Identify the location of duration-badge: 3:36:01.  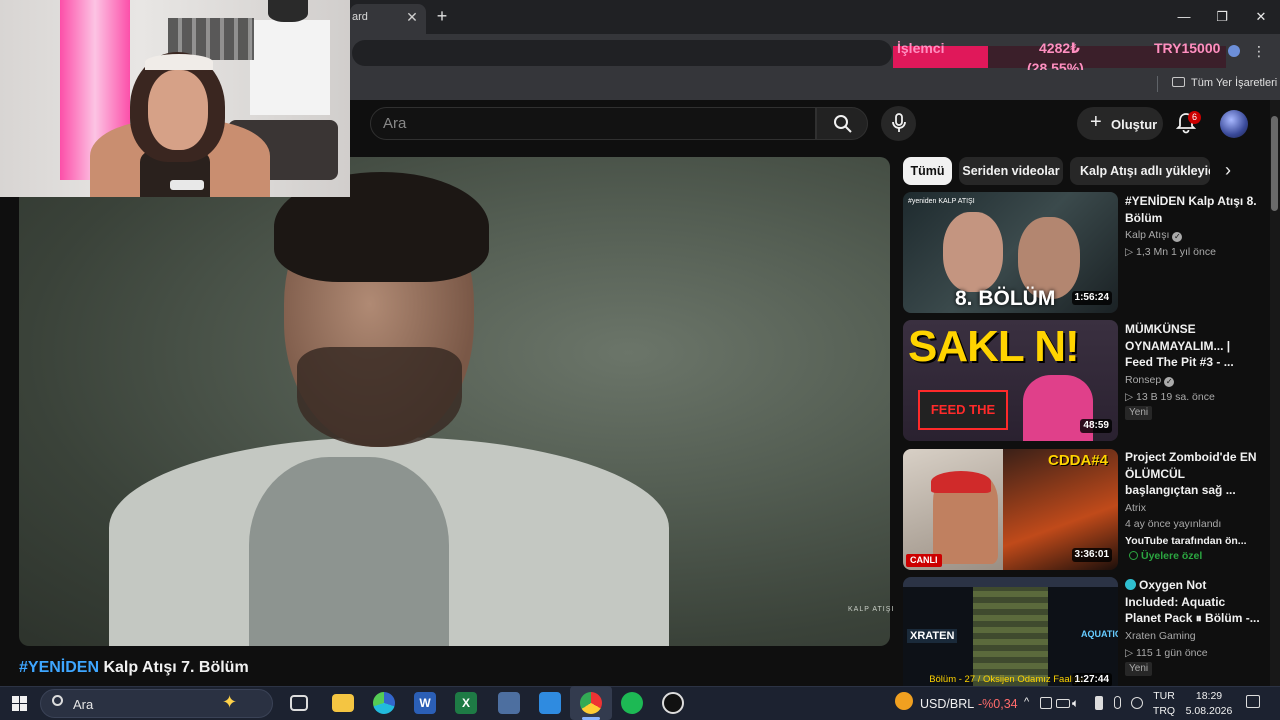
(1091, 555).